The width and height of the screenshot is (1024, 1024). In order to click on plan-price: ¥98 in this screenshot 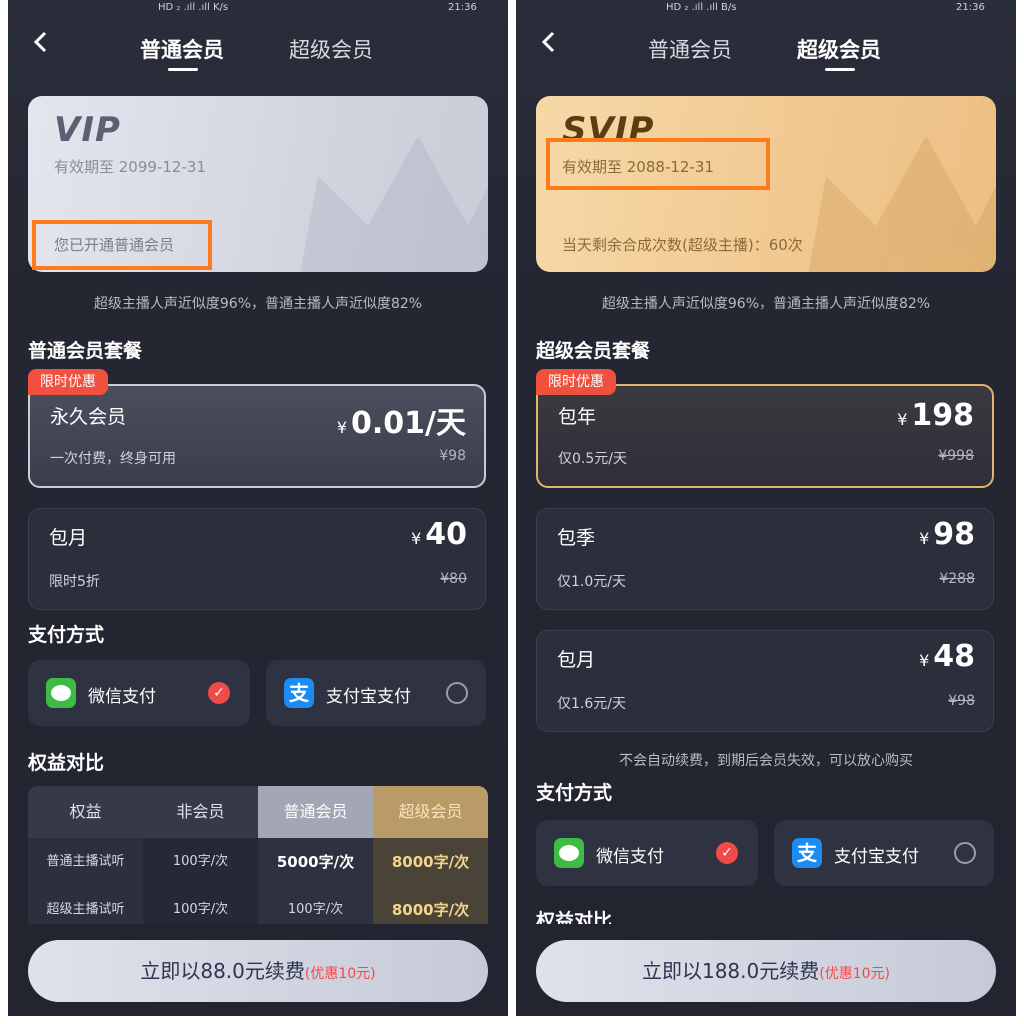, I will do `click(947, 534)`.